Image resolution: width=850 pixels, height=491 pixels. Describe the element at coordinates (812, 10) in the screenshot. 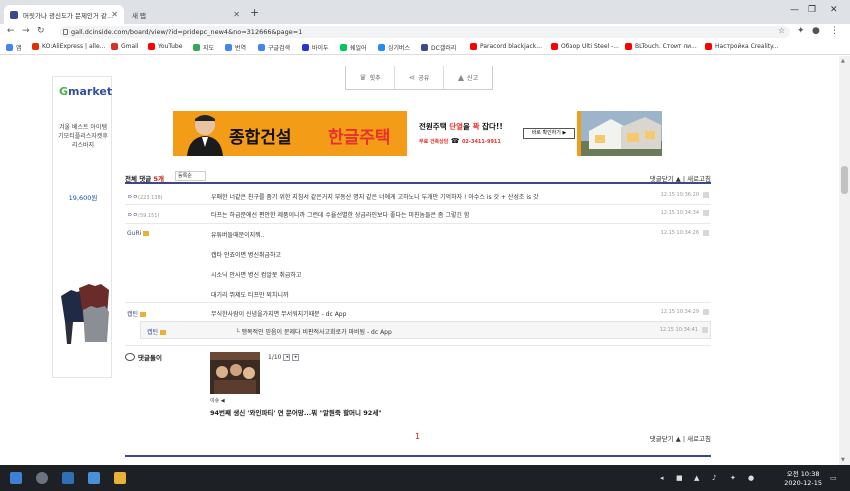

I see `maximize-icon: ❐` at that location.